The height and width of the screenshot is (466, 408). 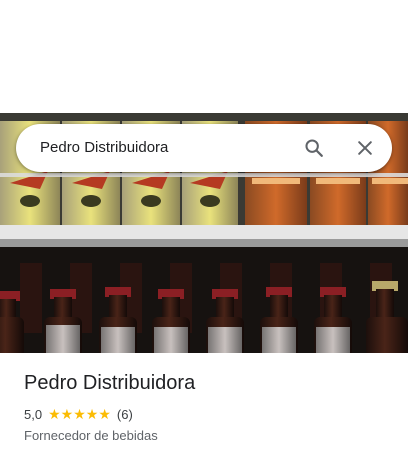 What do you see at coordinates (33, 414) in the screenshot?
I see `rating-value: 5,0` at bounding box center [33, 414].